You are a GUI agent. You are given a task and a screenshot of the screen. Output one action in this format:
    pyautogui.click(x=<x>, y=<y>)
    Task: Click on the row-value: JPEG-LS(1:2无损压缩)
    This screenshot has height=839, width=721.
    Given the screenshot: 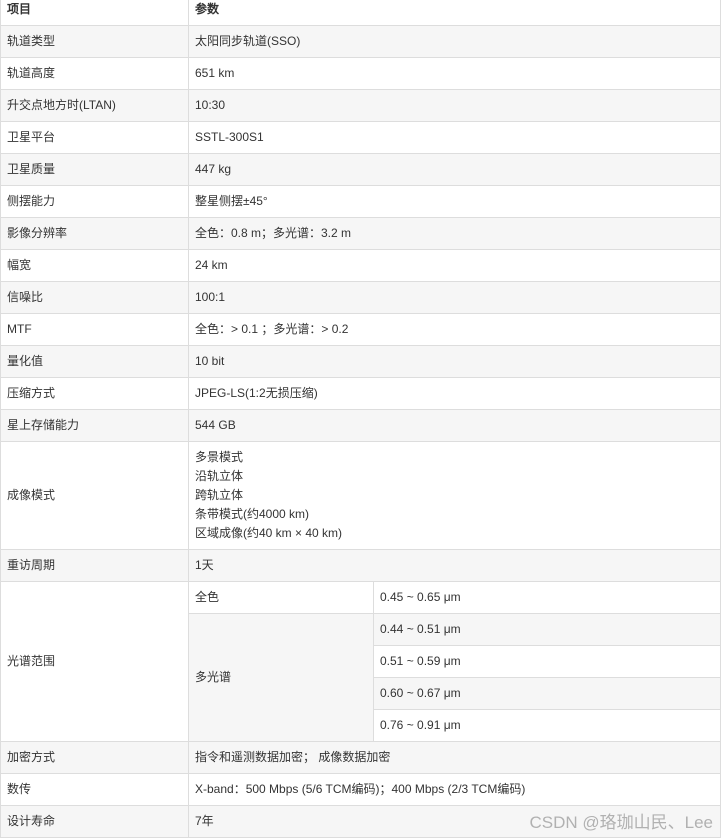 What is the action you would take?
    pyautogui.click(x=454, y=393)
    